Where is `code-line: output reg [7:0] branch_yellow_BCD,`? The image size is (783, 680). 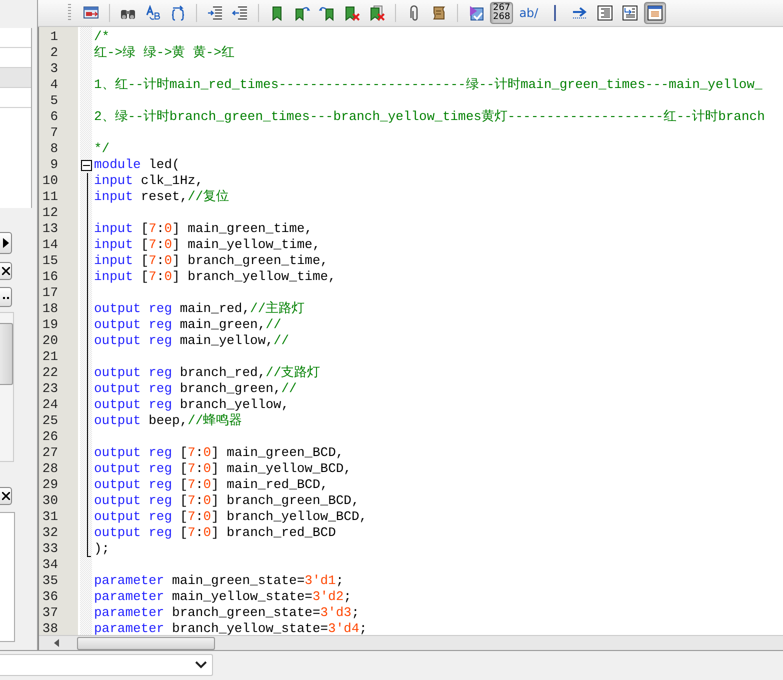
code-line: output reg [7:0] branch_yellow_BCD, is located at coordinates (231, 517).